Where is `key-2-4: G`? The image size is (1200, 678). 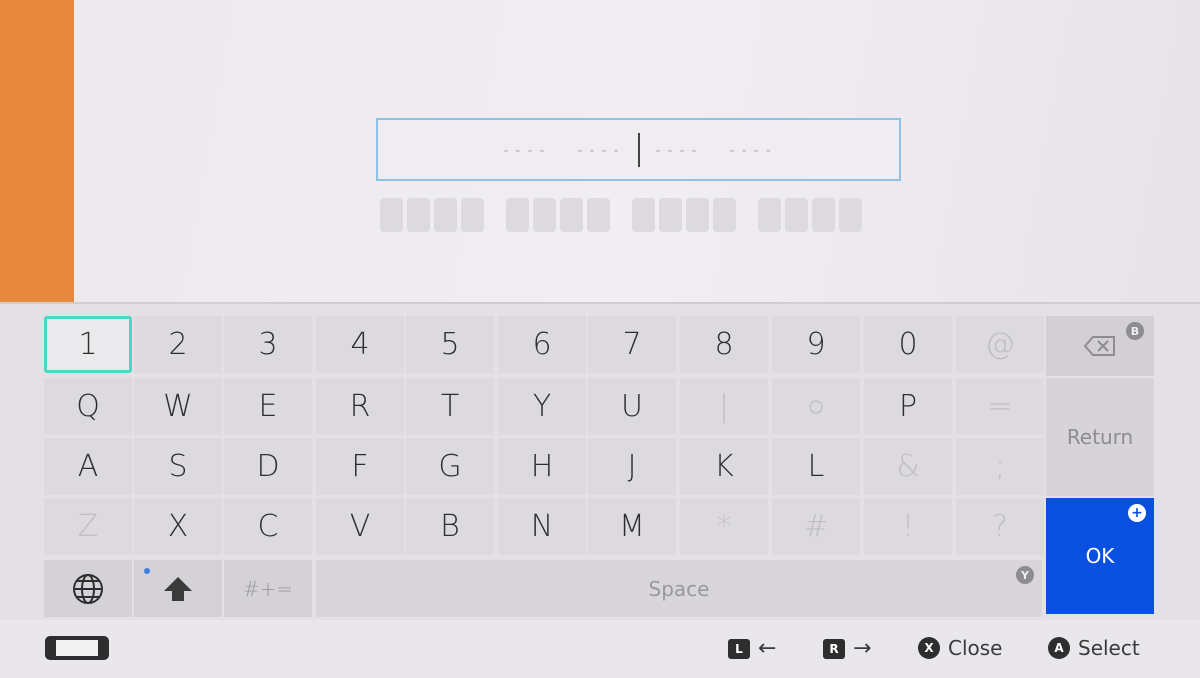
key-2-4: G is located at coordinates (450, 466).